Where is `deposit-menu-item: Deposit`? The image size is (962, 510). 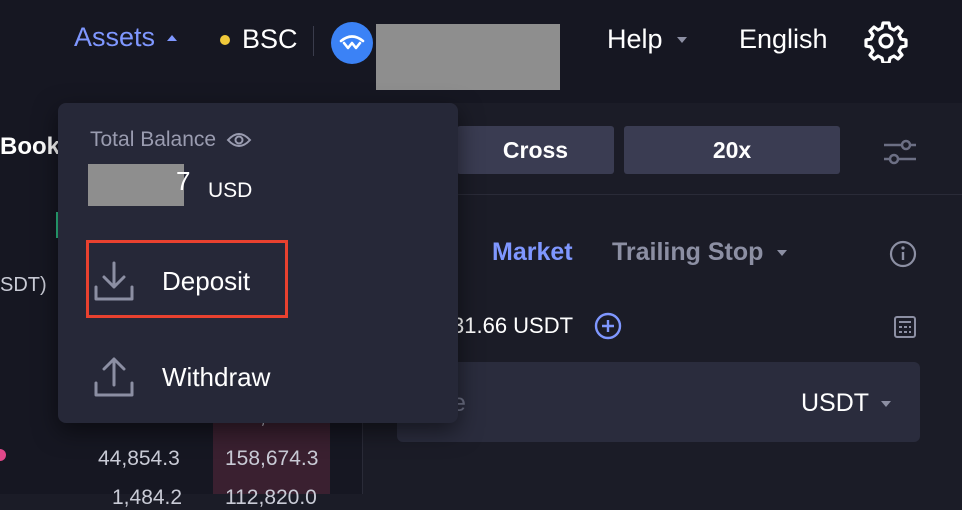
deposit-menu-item: Deposit is located at coordinates (220, 281).